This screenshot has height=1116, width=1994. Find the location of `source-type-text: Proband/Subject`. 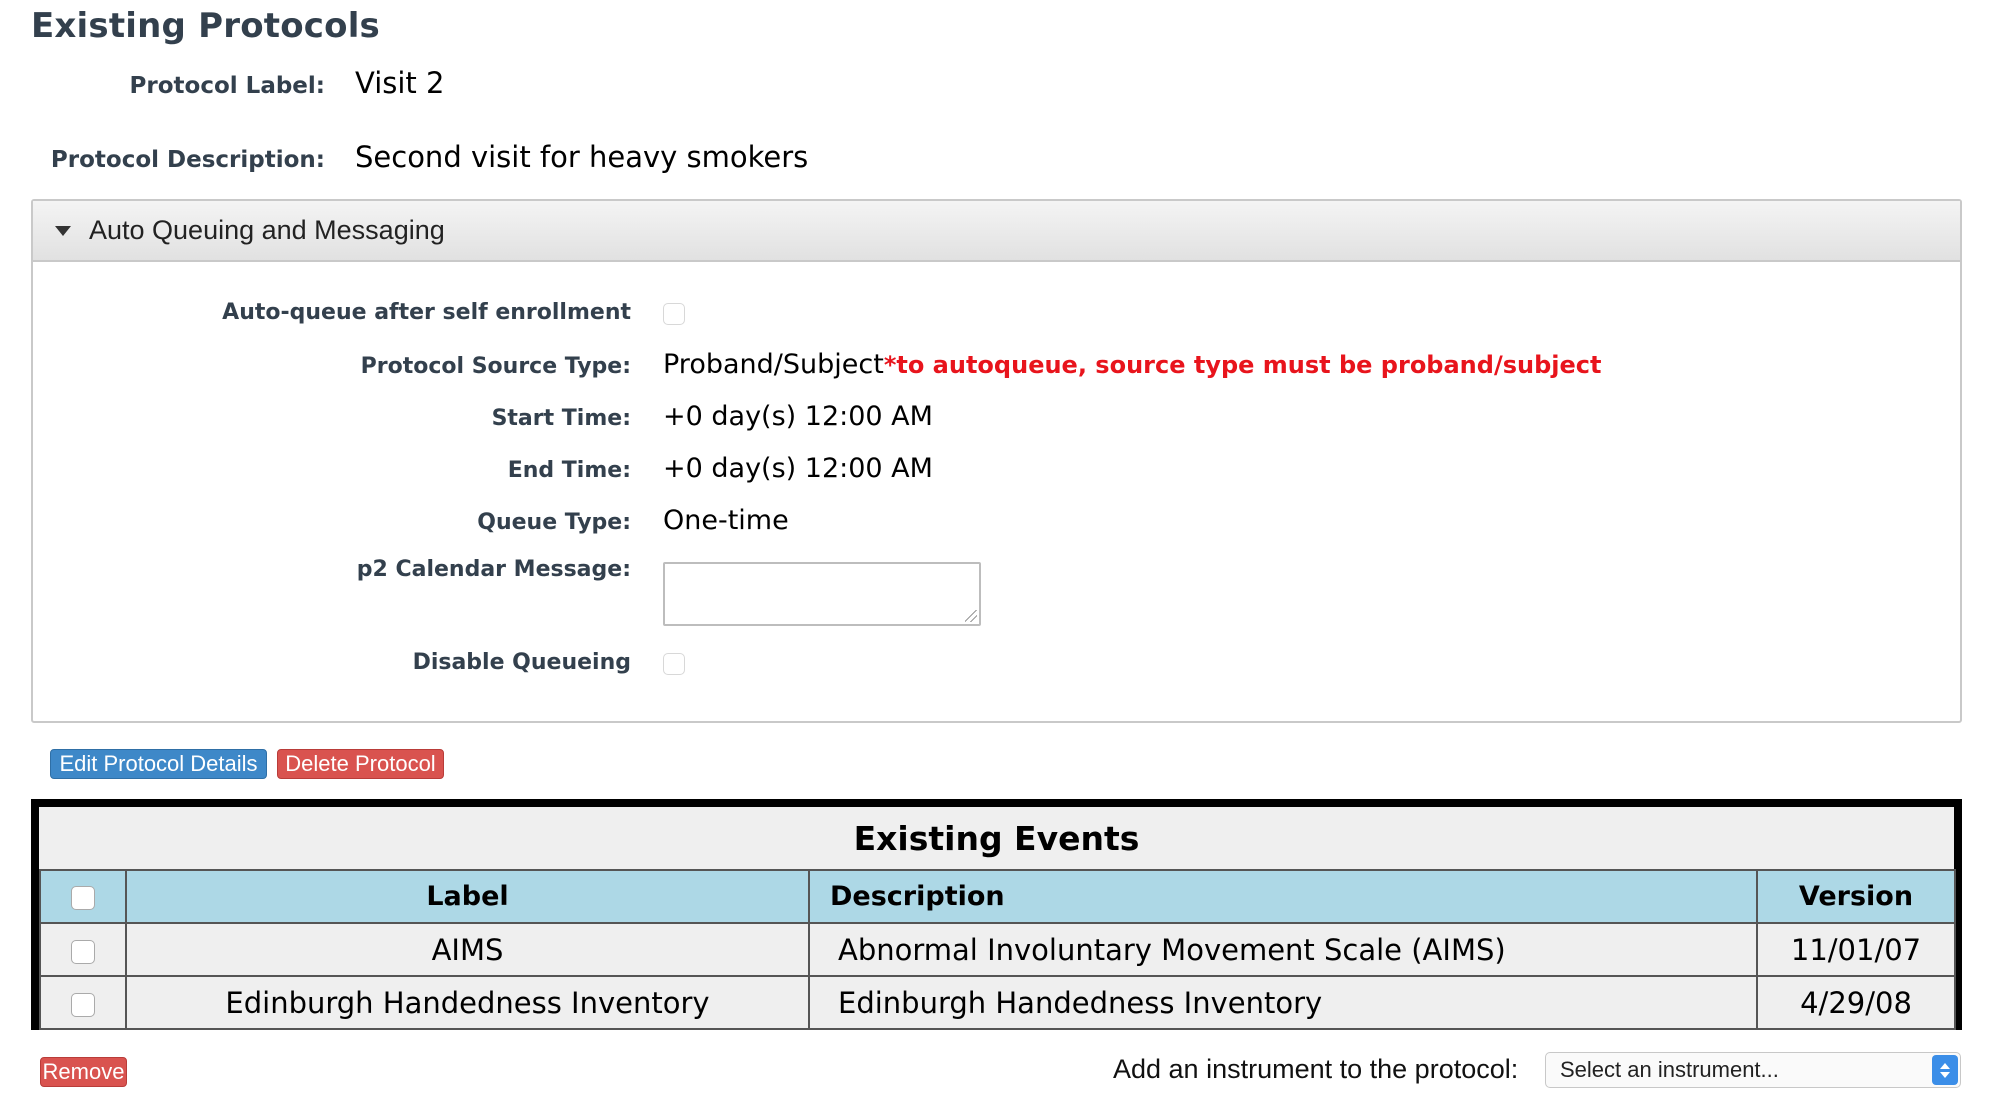

source-type-text: Proband/Subject is located at coordinates (773, 364).